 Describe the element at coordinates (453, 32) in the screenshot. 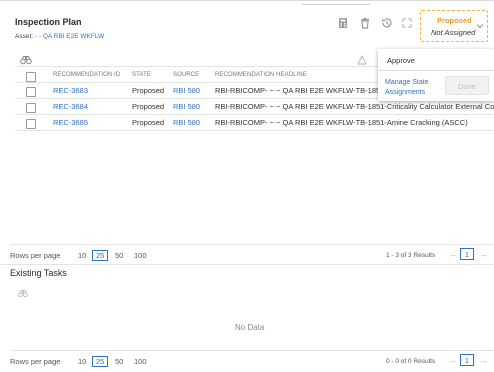

I see `assignee-label: Not Assigned` at that location.